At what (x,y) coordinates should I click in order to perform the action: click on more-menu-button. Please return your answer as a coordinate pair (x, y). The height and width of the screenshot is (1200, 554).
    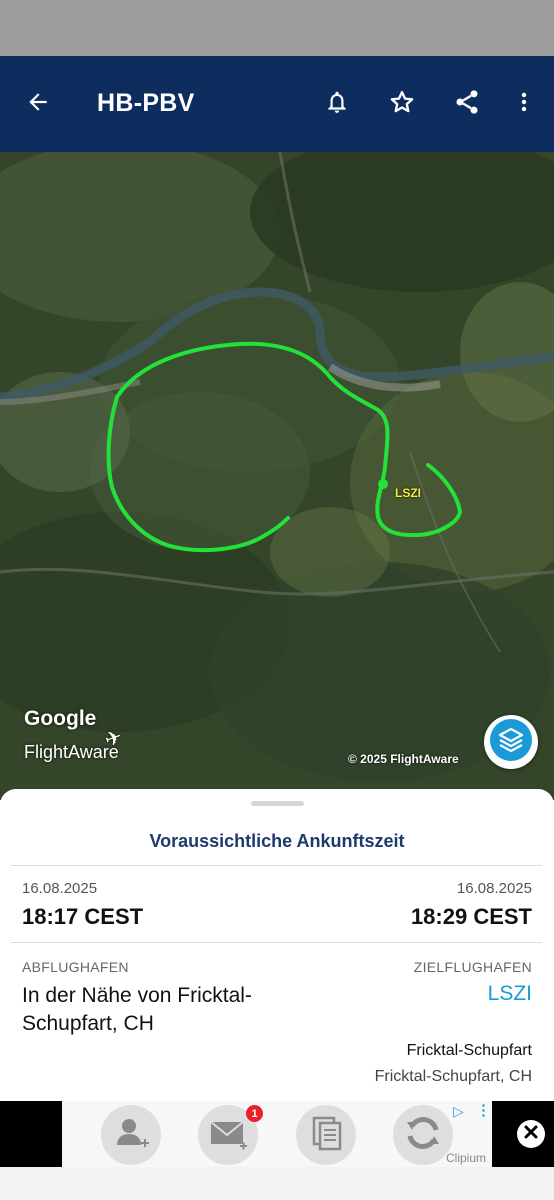
    Looking at the image, I should click on (524, 104).